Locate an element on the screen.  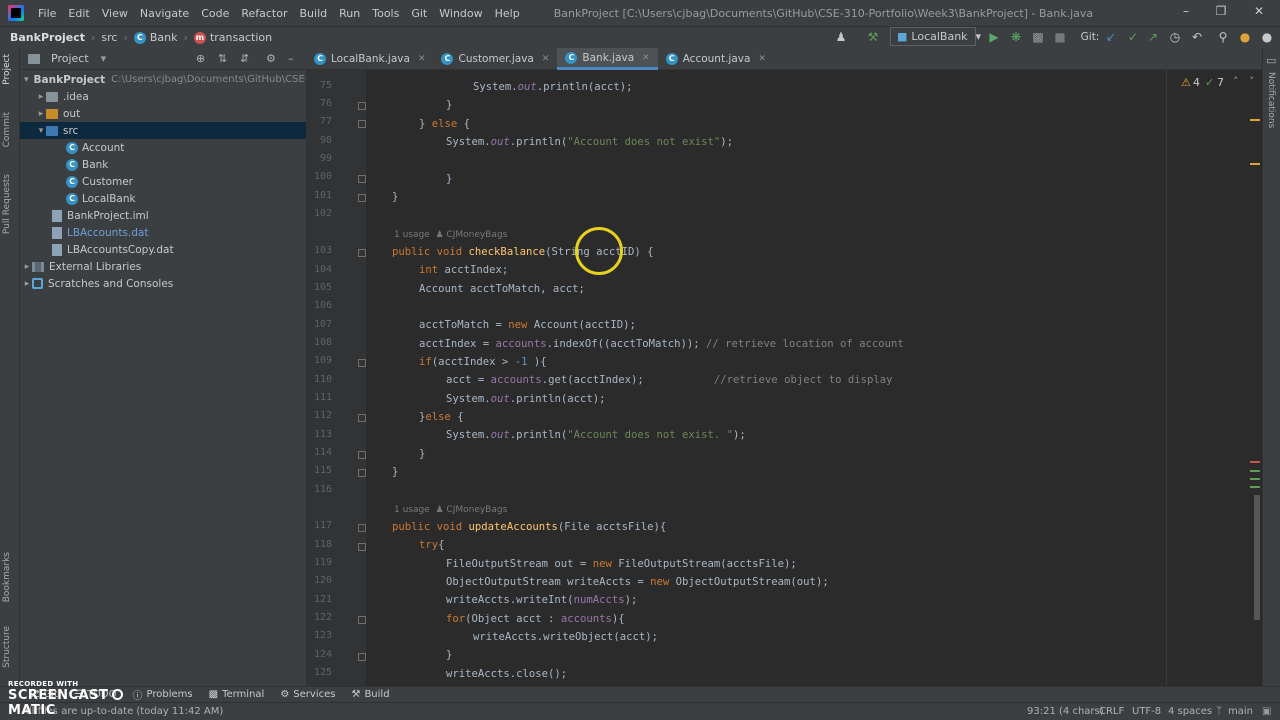
gear-icon: ⚙ is located at coordinates (271, 58).